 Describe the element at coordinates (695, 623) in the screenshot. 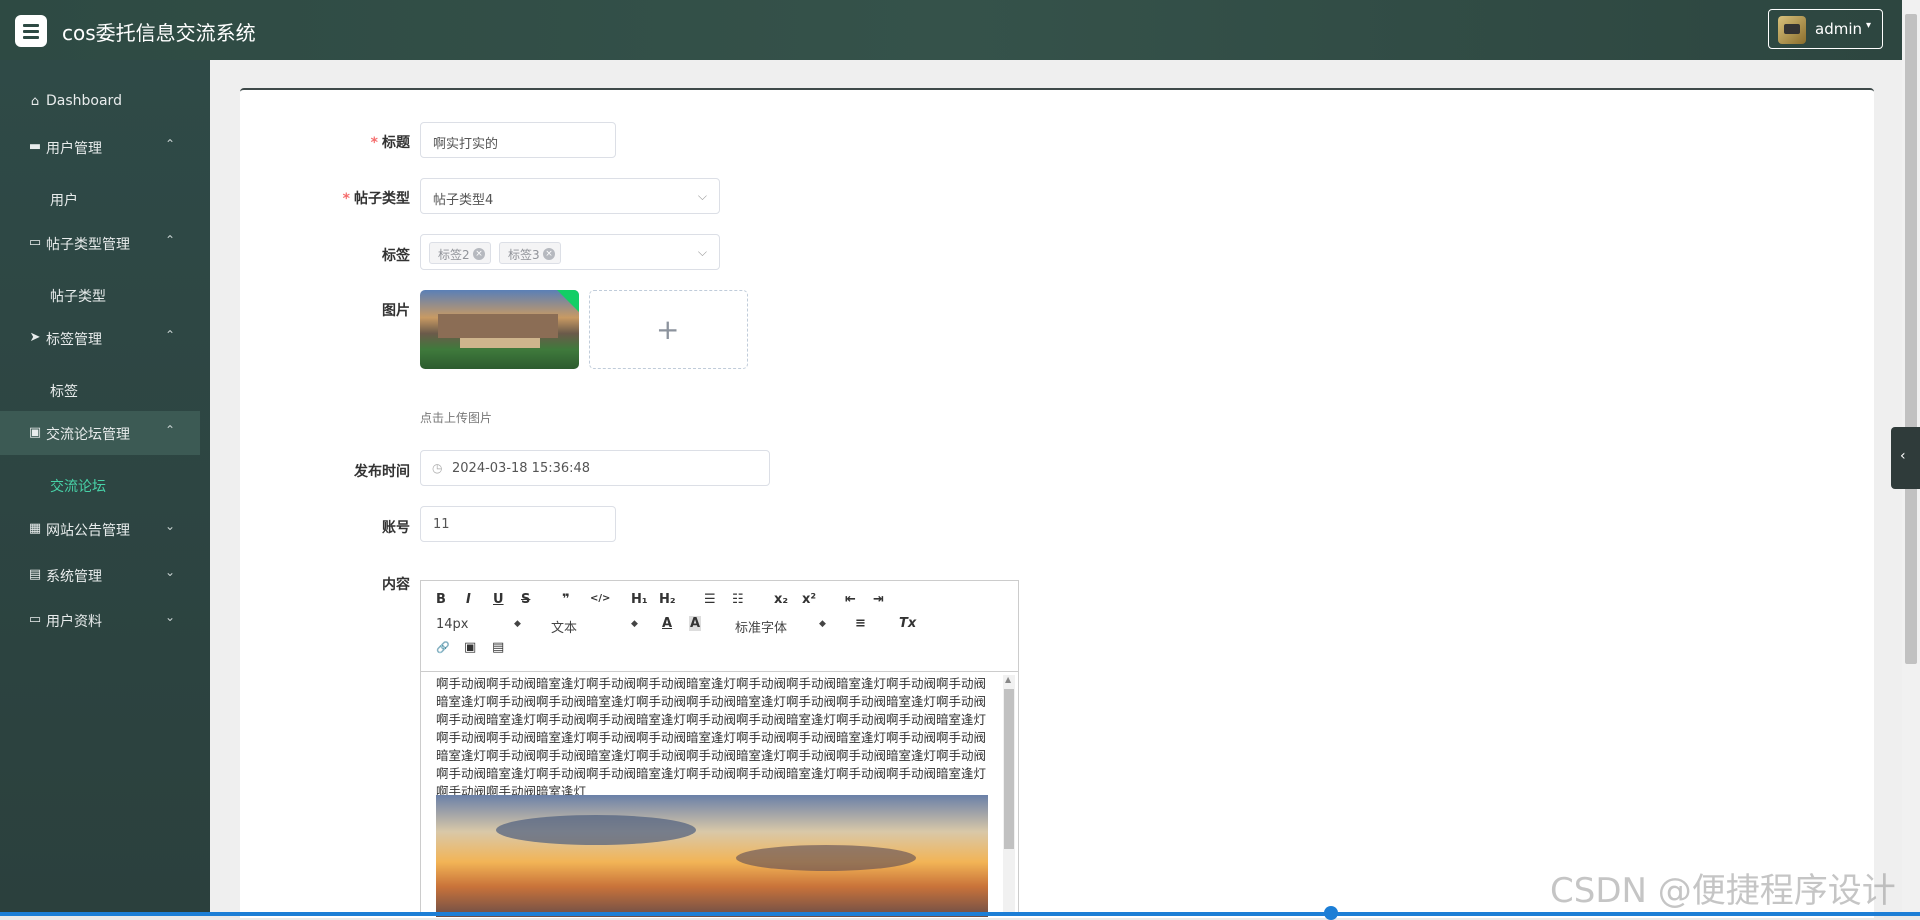

I see `background-color-button: A` at that location.